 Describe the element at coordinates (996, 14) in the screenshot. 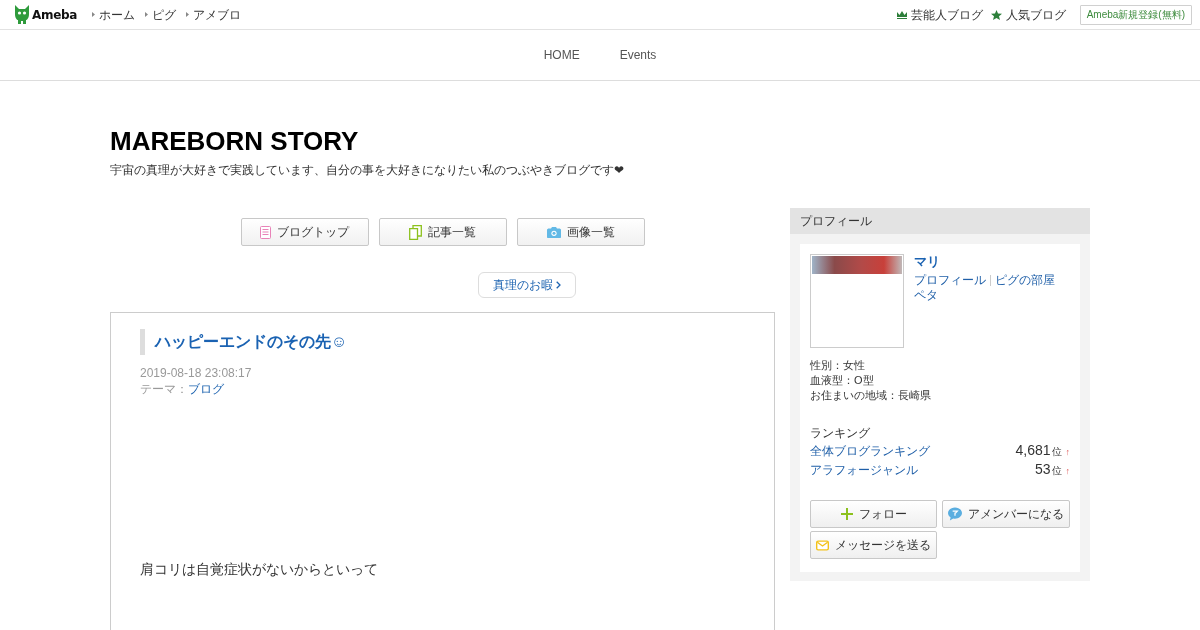

I see `star-icon` at that location.